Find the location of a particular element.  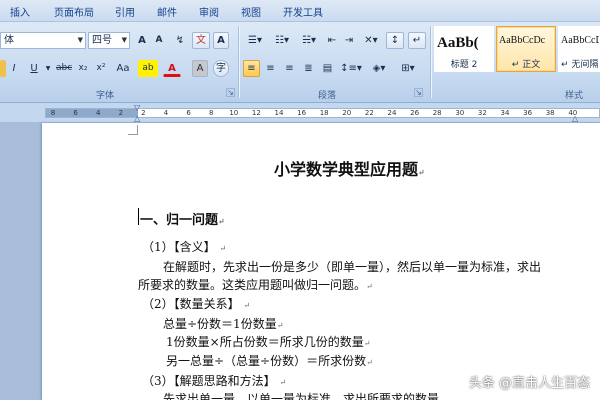

numbered-list-icon: ☷▾ is located at coordinates (282, 40).